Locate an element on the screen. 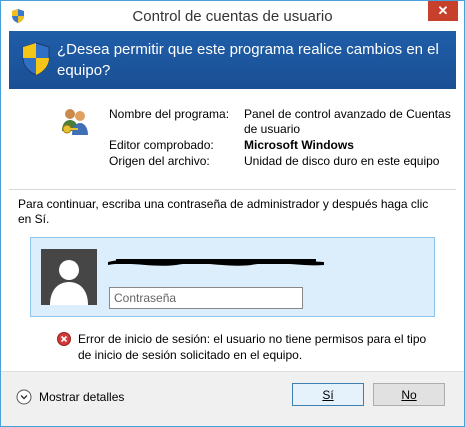 The height and width of the screenshot is (427, 465). title-bar: Control de cuentas de usuario ✕ is located at coordinates (232, 16).